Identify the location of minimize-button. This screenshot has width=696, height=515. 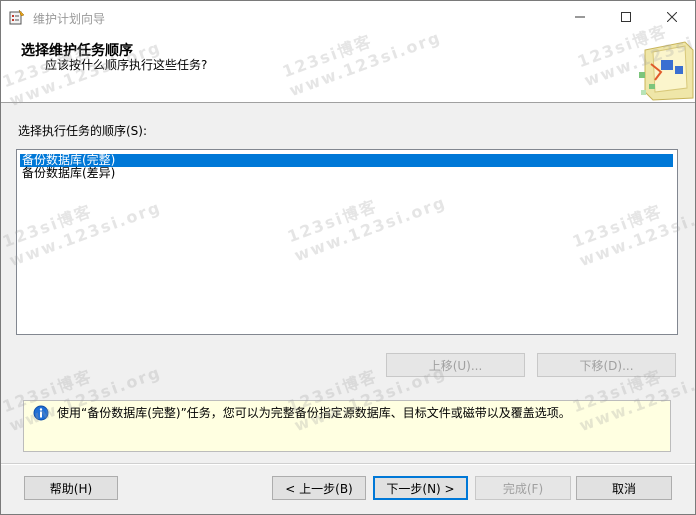
(580, 16).